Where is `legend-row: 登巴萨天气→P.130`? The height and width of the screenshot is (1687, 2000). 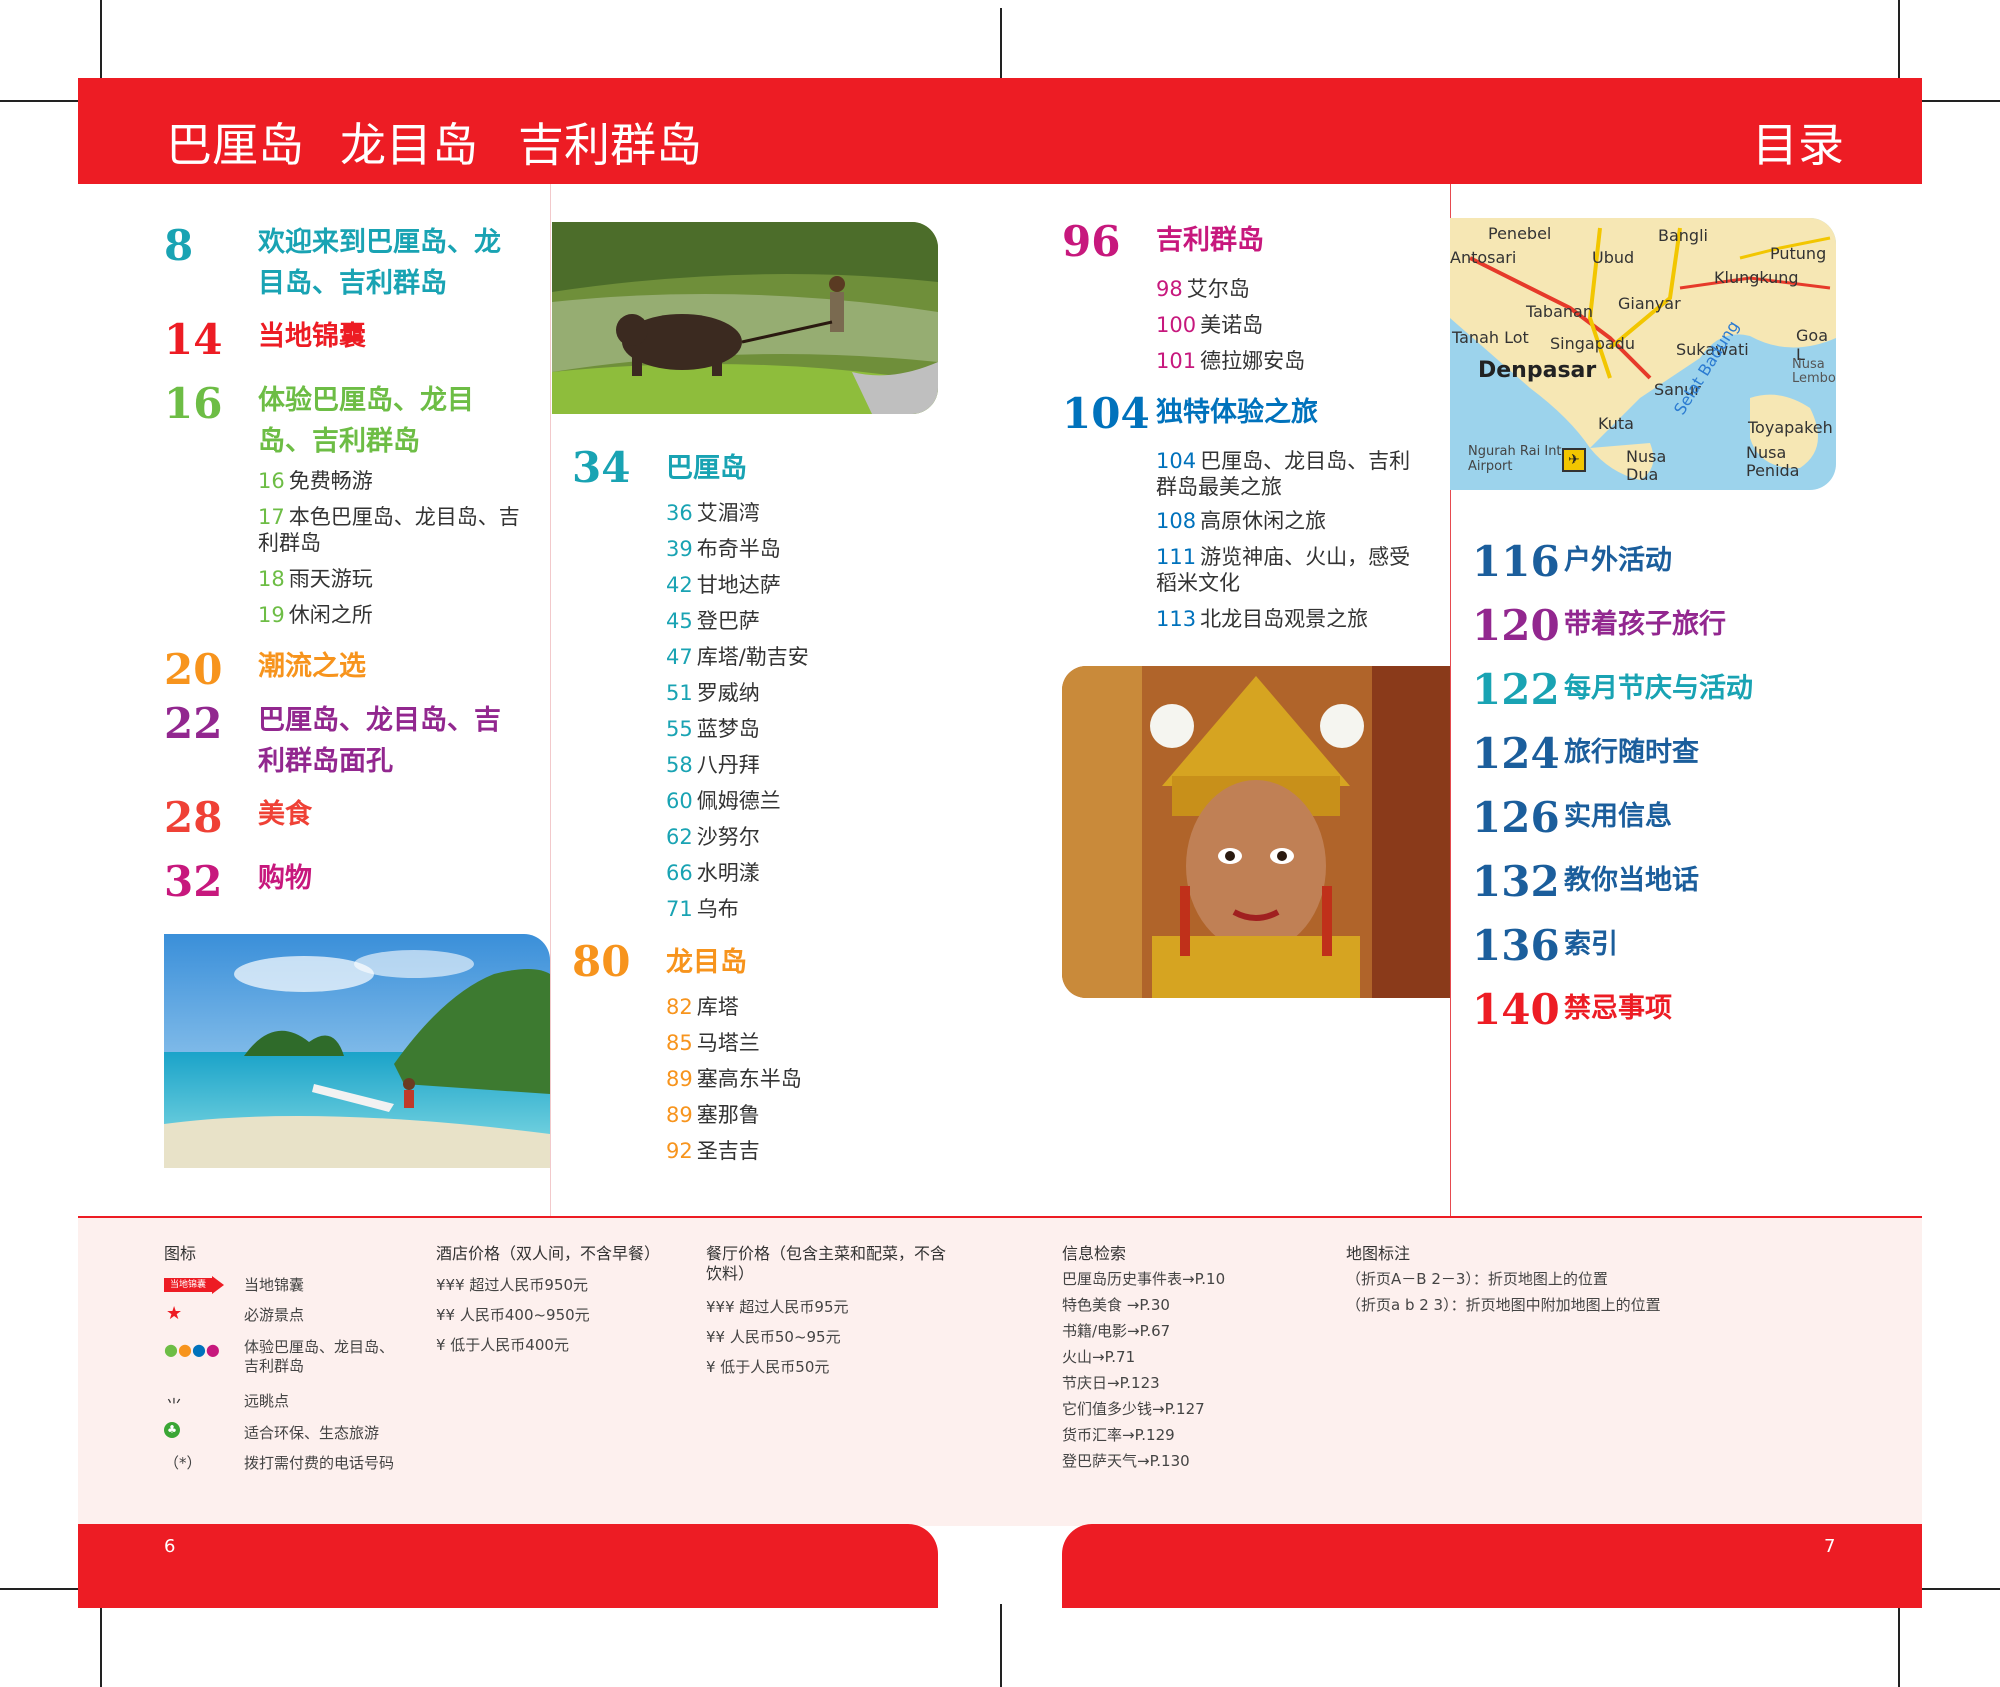
legend-row: 登巴萨天气→P.130 is located at coordinates (1126, 1461).